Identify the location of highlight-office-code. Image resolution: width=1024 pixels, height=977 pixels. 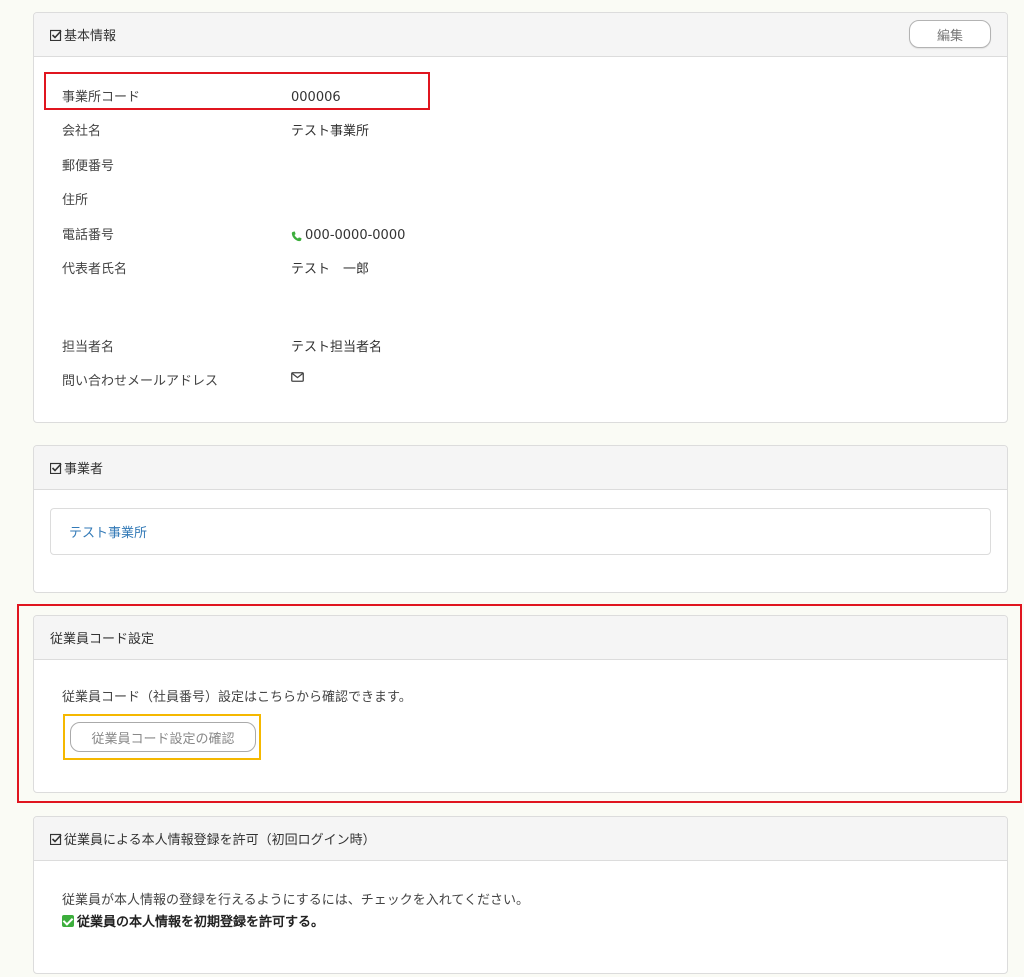
(237, 91).